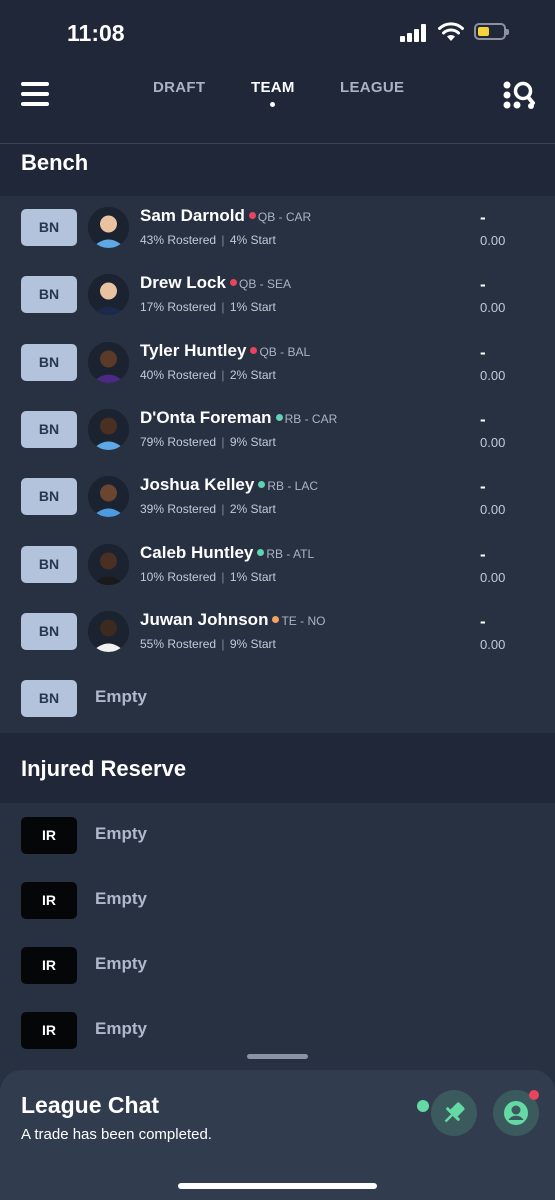  I want to click on status-time: 11:08, so click(96, 33).